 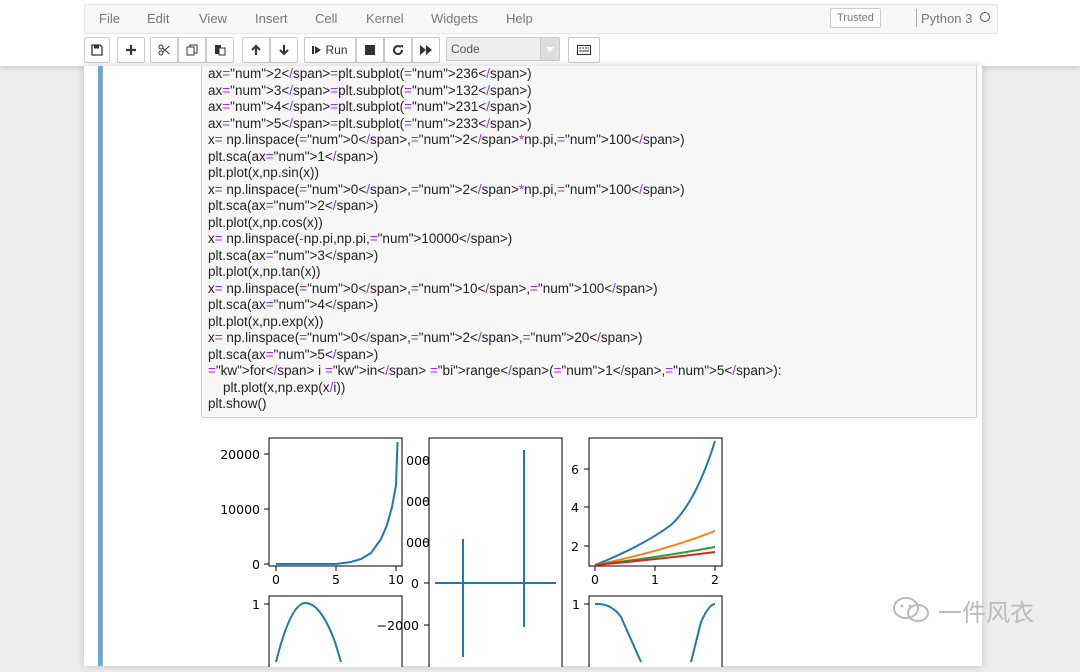 I want to click on code-line: plt.sca(ax="num">4</span>), so click(x=293, y=304).